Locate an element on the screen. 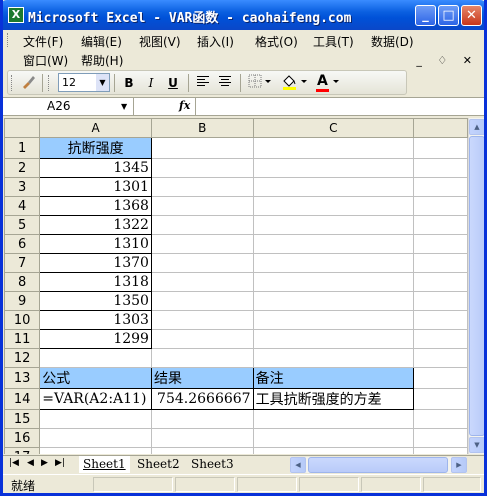  brush-icon is located at coordinates (28, 83).